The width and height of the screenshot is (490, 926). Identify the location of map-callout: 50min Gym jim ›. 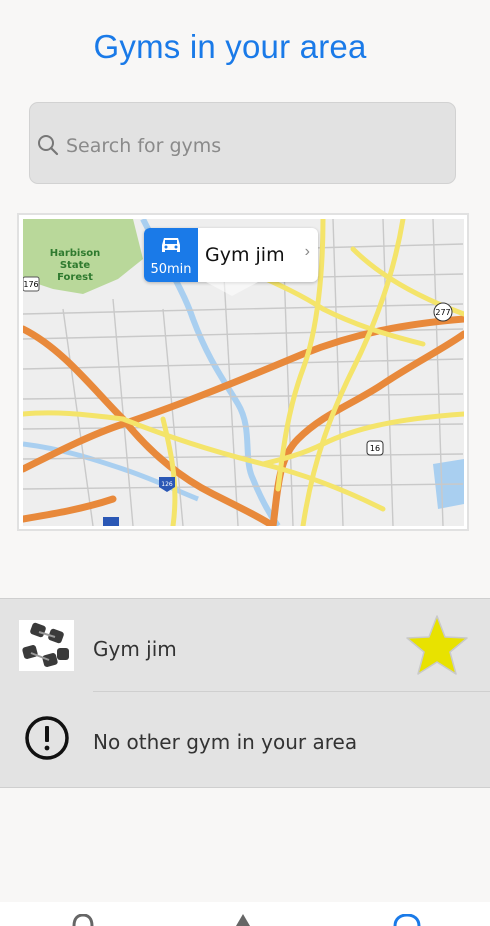
(231, 262).